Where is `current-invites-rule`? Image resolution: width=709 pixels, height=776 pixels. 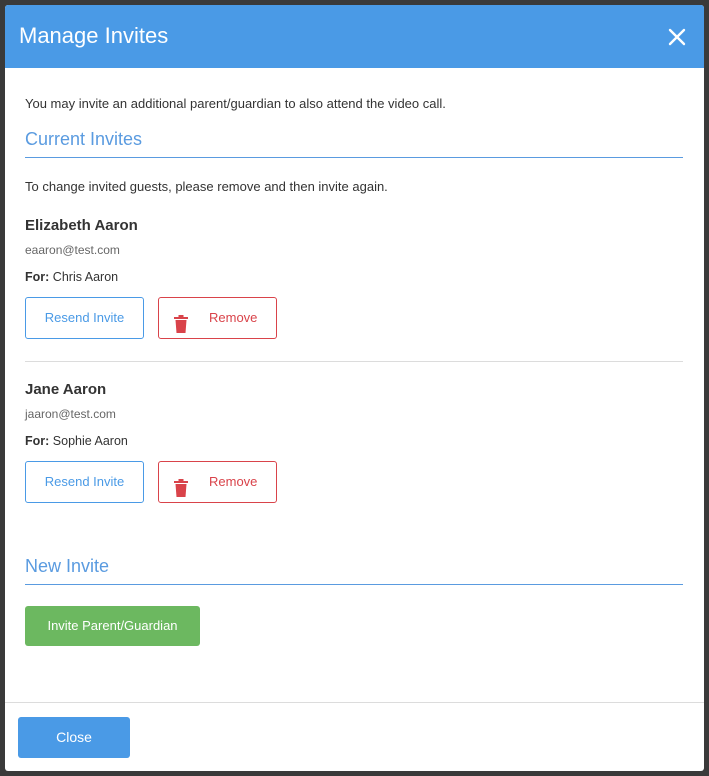
current-invites-rule is located at coordinates (354, 157).